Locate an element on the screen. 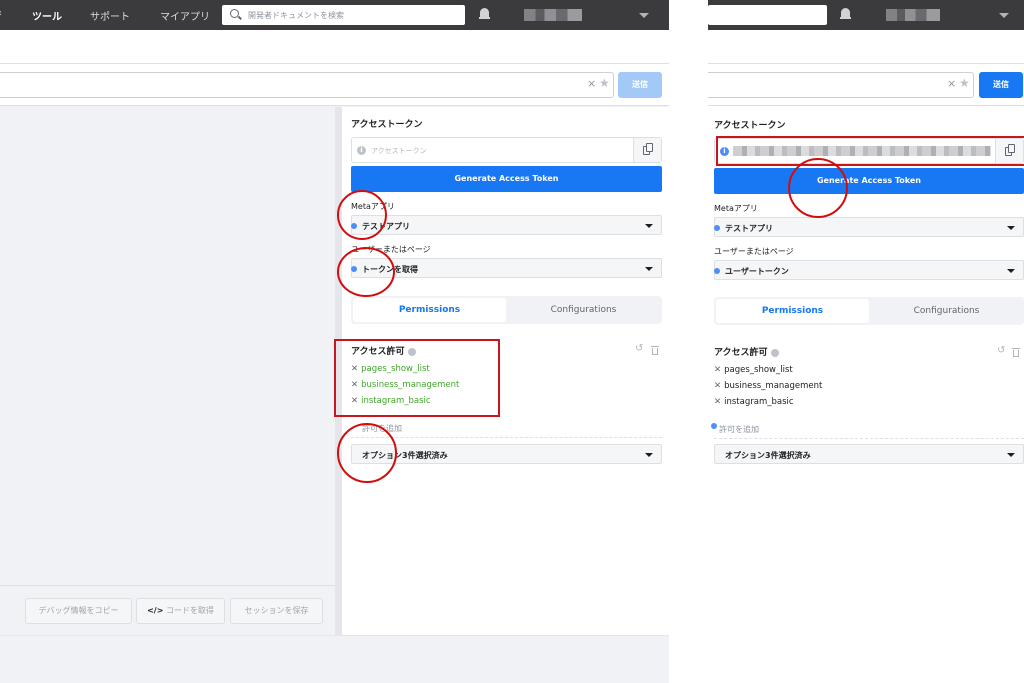 This screenshot has height=683, width=1024. access-token-placeholder: アクセストークン is located at coordinates (399, 151).